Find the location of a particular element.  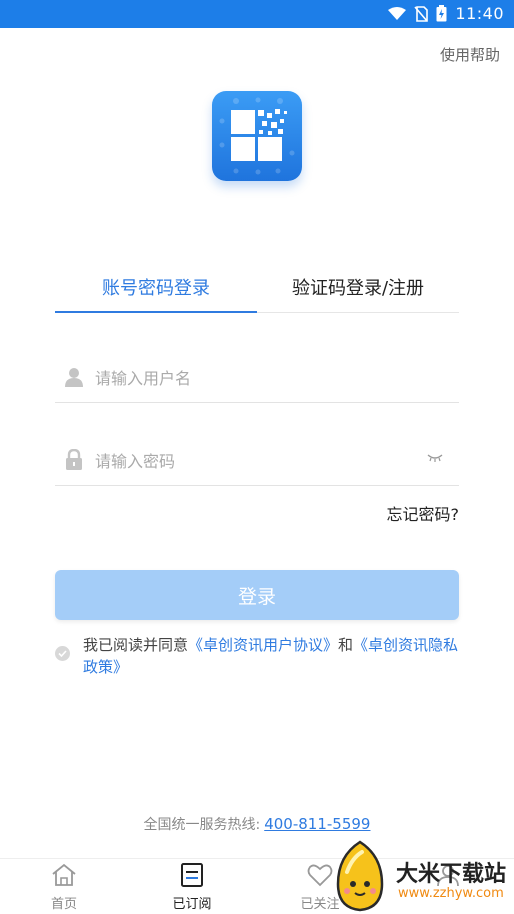

subscribe-icon is located at coordinates (192, 875).